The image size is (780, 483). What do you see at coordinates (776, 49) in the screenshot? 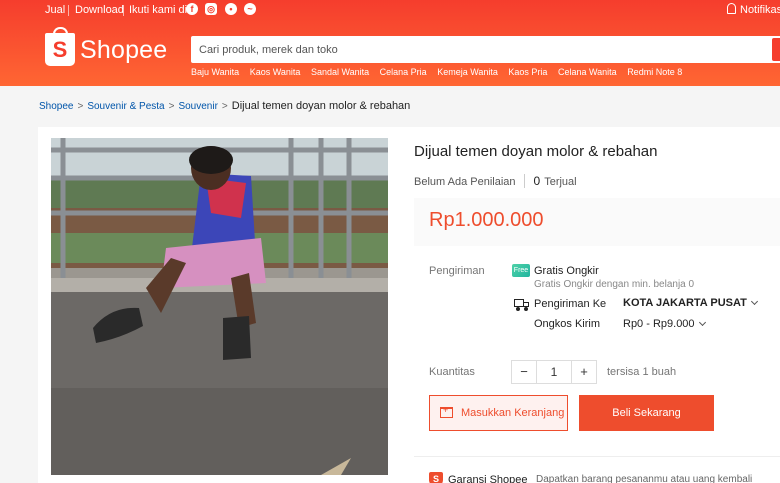
I see `search-button` at bounding box center [776, 49].